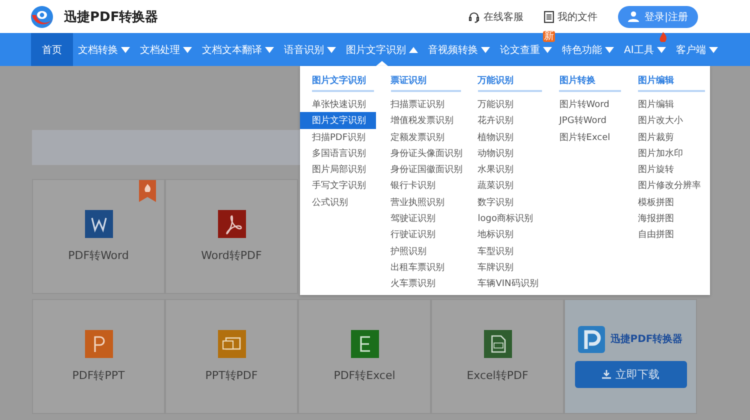 The height and width of the screenshot is (420, 750). I want to click on menu-item: 增值税发票识别, so click(420, 120).